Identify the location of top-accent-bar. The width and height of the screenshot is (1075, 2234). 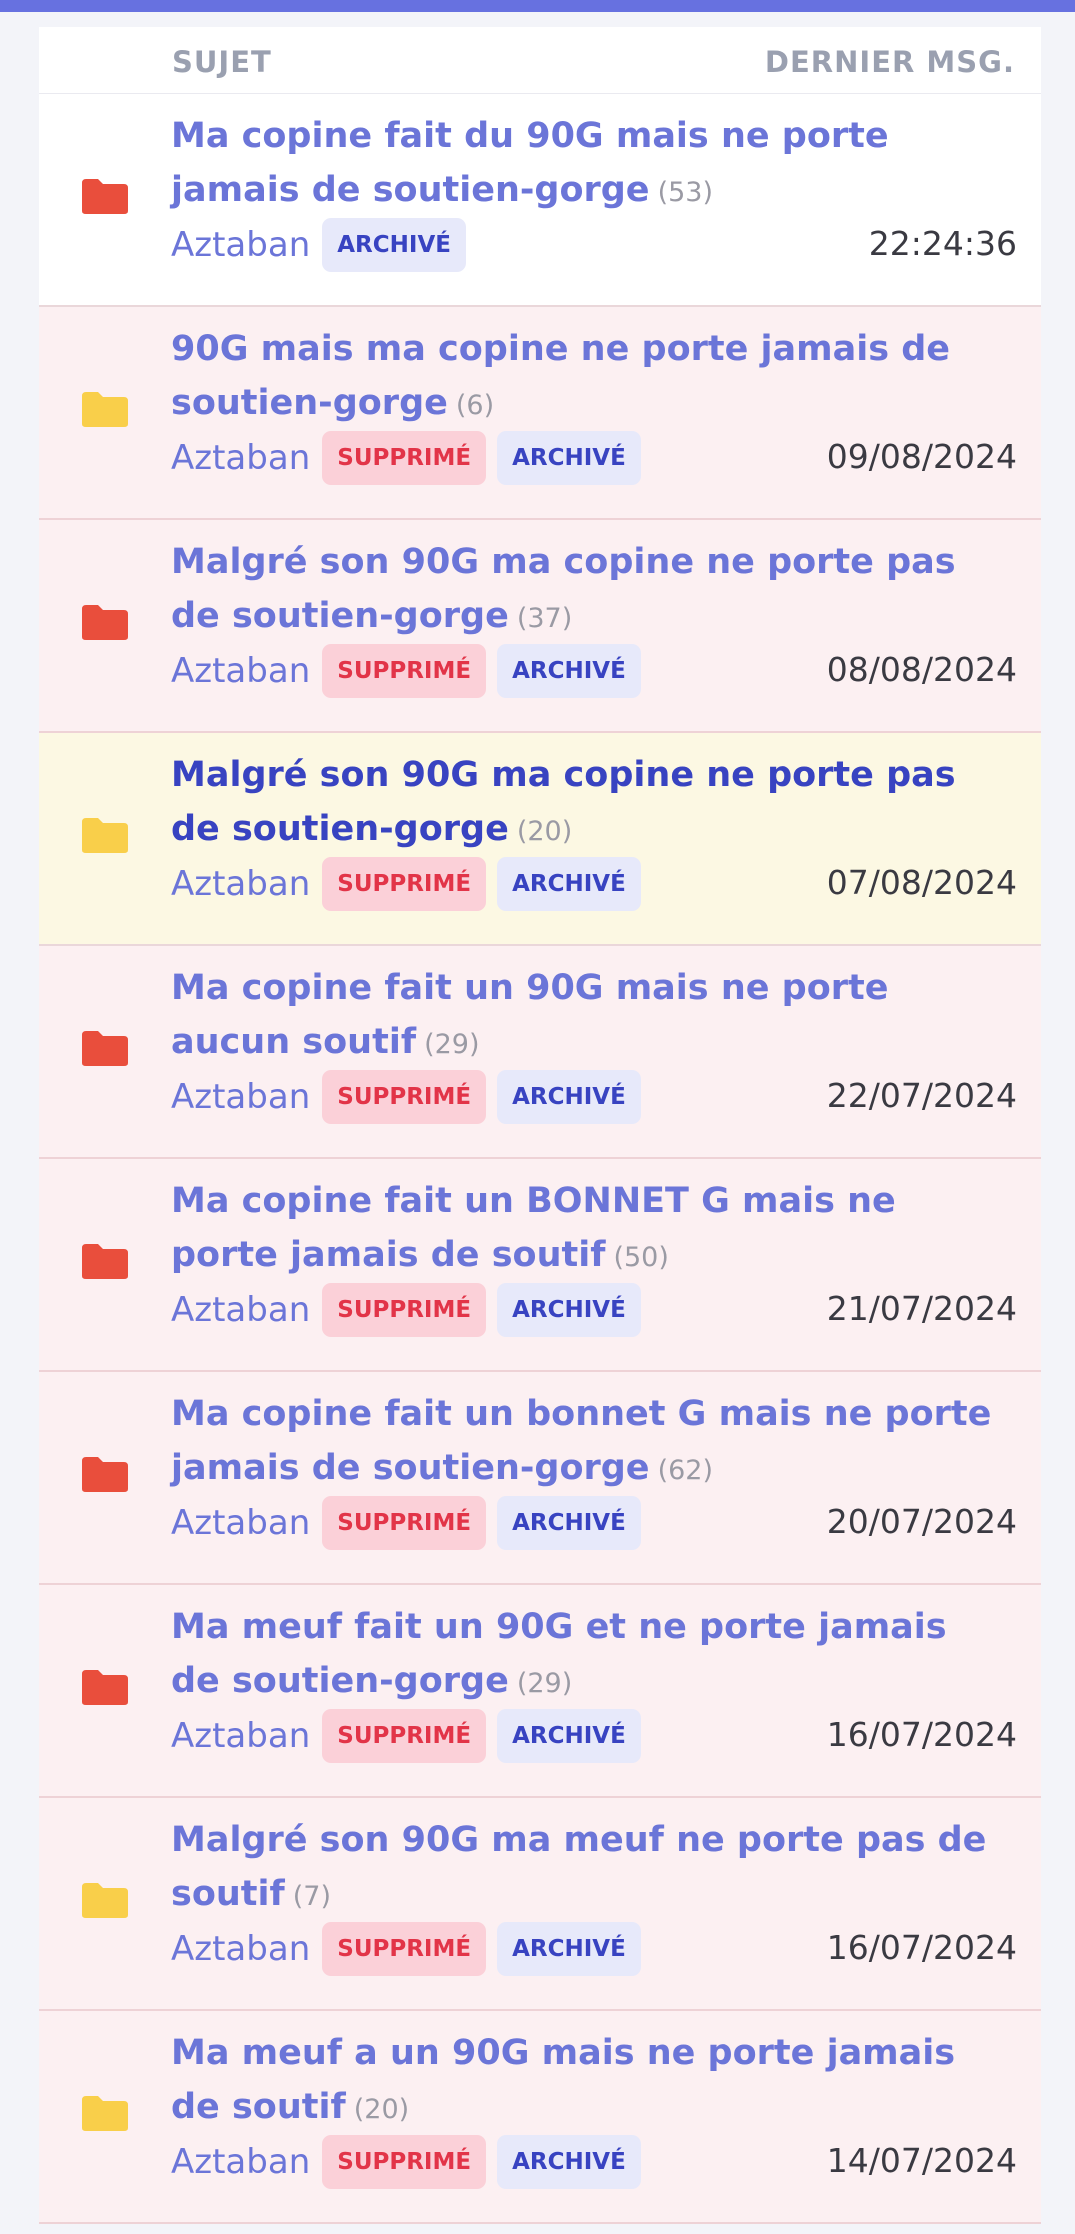
(537, 6).